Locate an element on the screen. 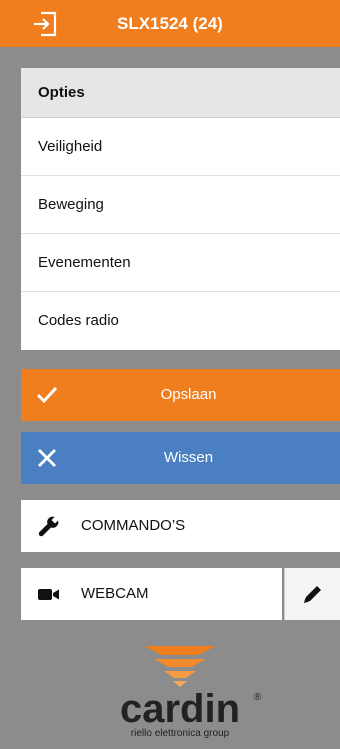 The width and height of the screenshot is (340, 749). save-label: Opslaan is located at coordinates (188, 394).